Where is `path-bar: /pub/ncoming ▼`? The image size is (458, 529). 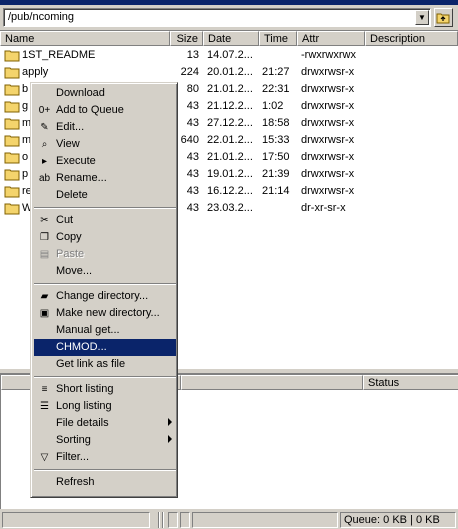 path-bar: /pub/ncoming ▼ is located at coordinates (229, 17).